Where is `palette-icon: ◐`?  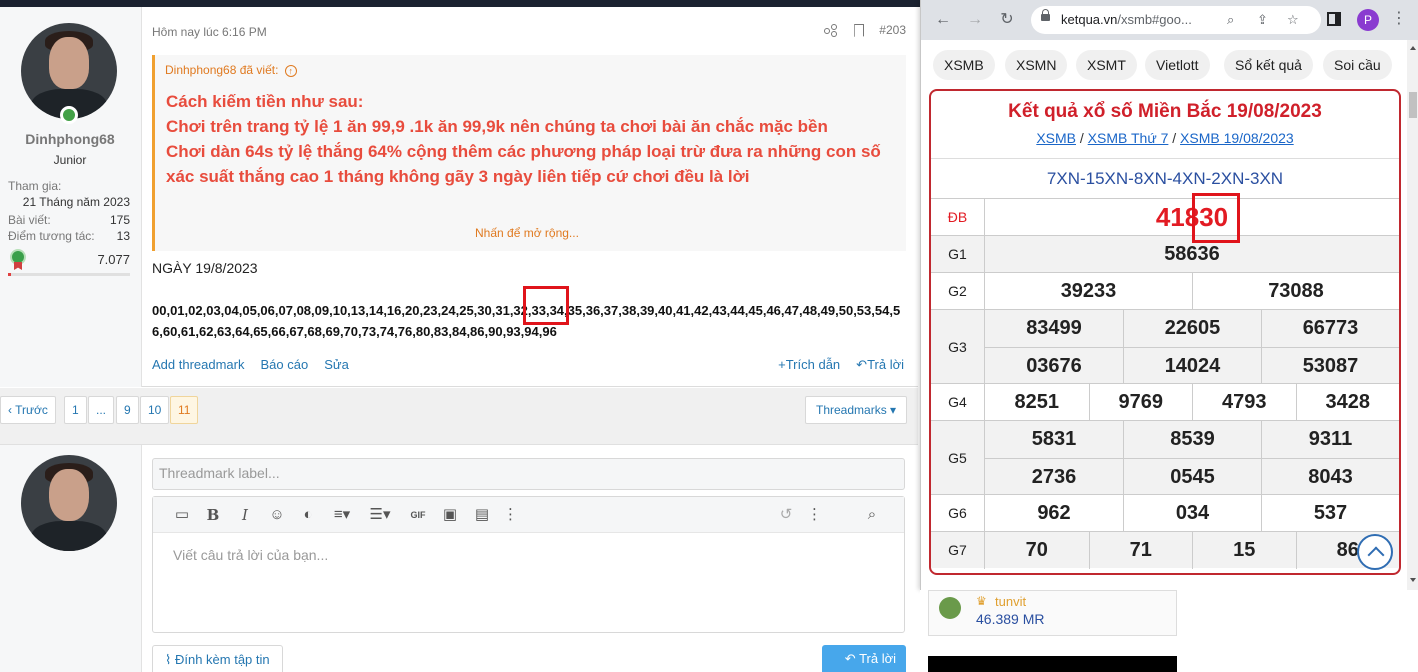
palette-icon: ◐ is located at coordinates (308, 515).